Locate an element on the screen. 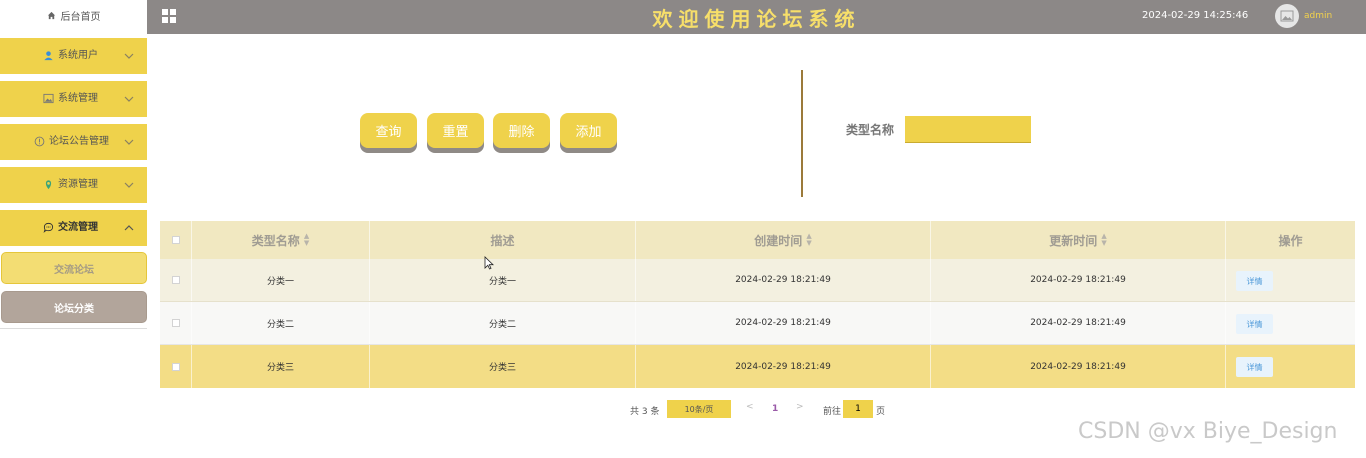 This screenshot has width=1366, height=458. next-page-button: > is located at coordinates (800, 407).